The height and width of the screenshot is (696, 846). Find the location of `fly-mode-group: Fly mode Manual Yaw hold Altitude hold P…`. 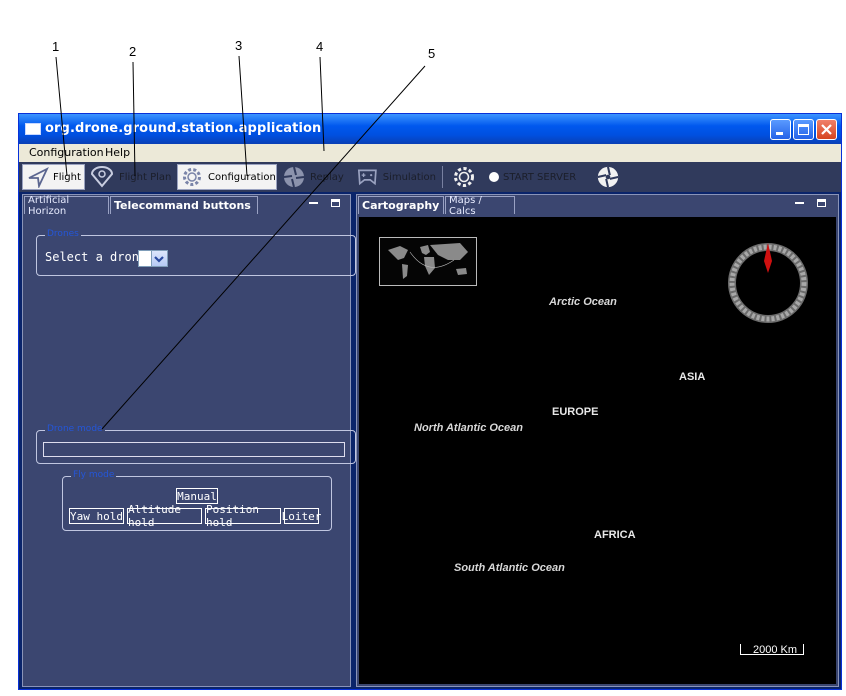

fly-mode-group: Fly mode Manual Yaw hold Altitude hold P… is located at coordinates (197, 500).